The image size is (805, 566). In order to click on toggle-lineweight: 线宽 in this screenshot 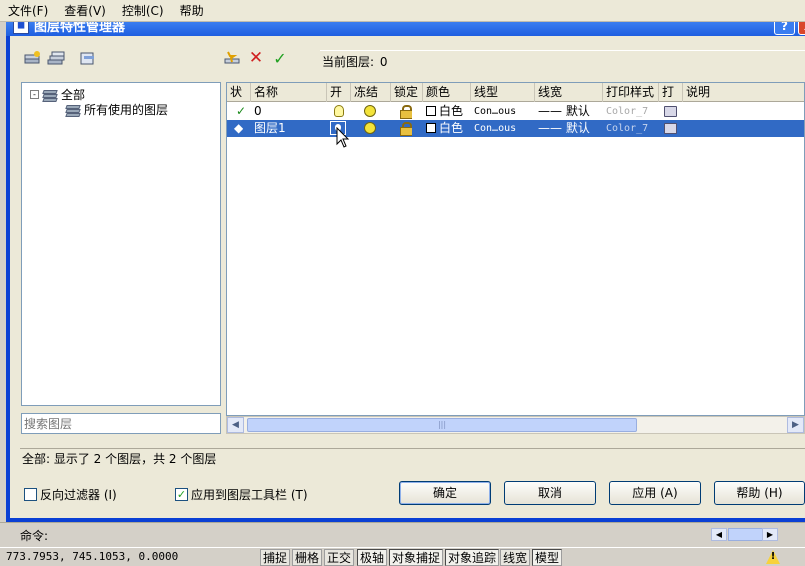, I will do `click(515, 557)`.